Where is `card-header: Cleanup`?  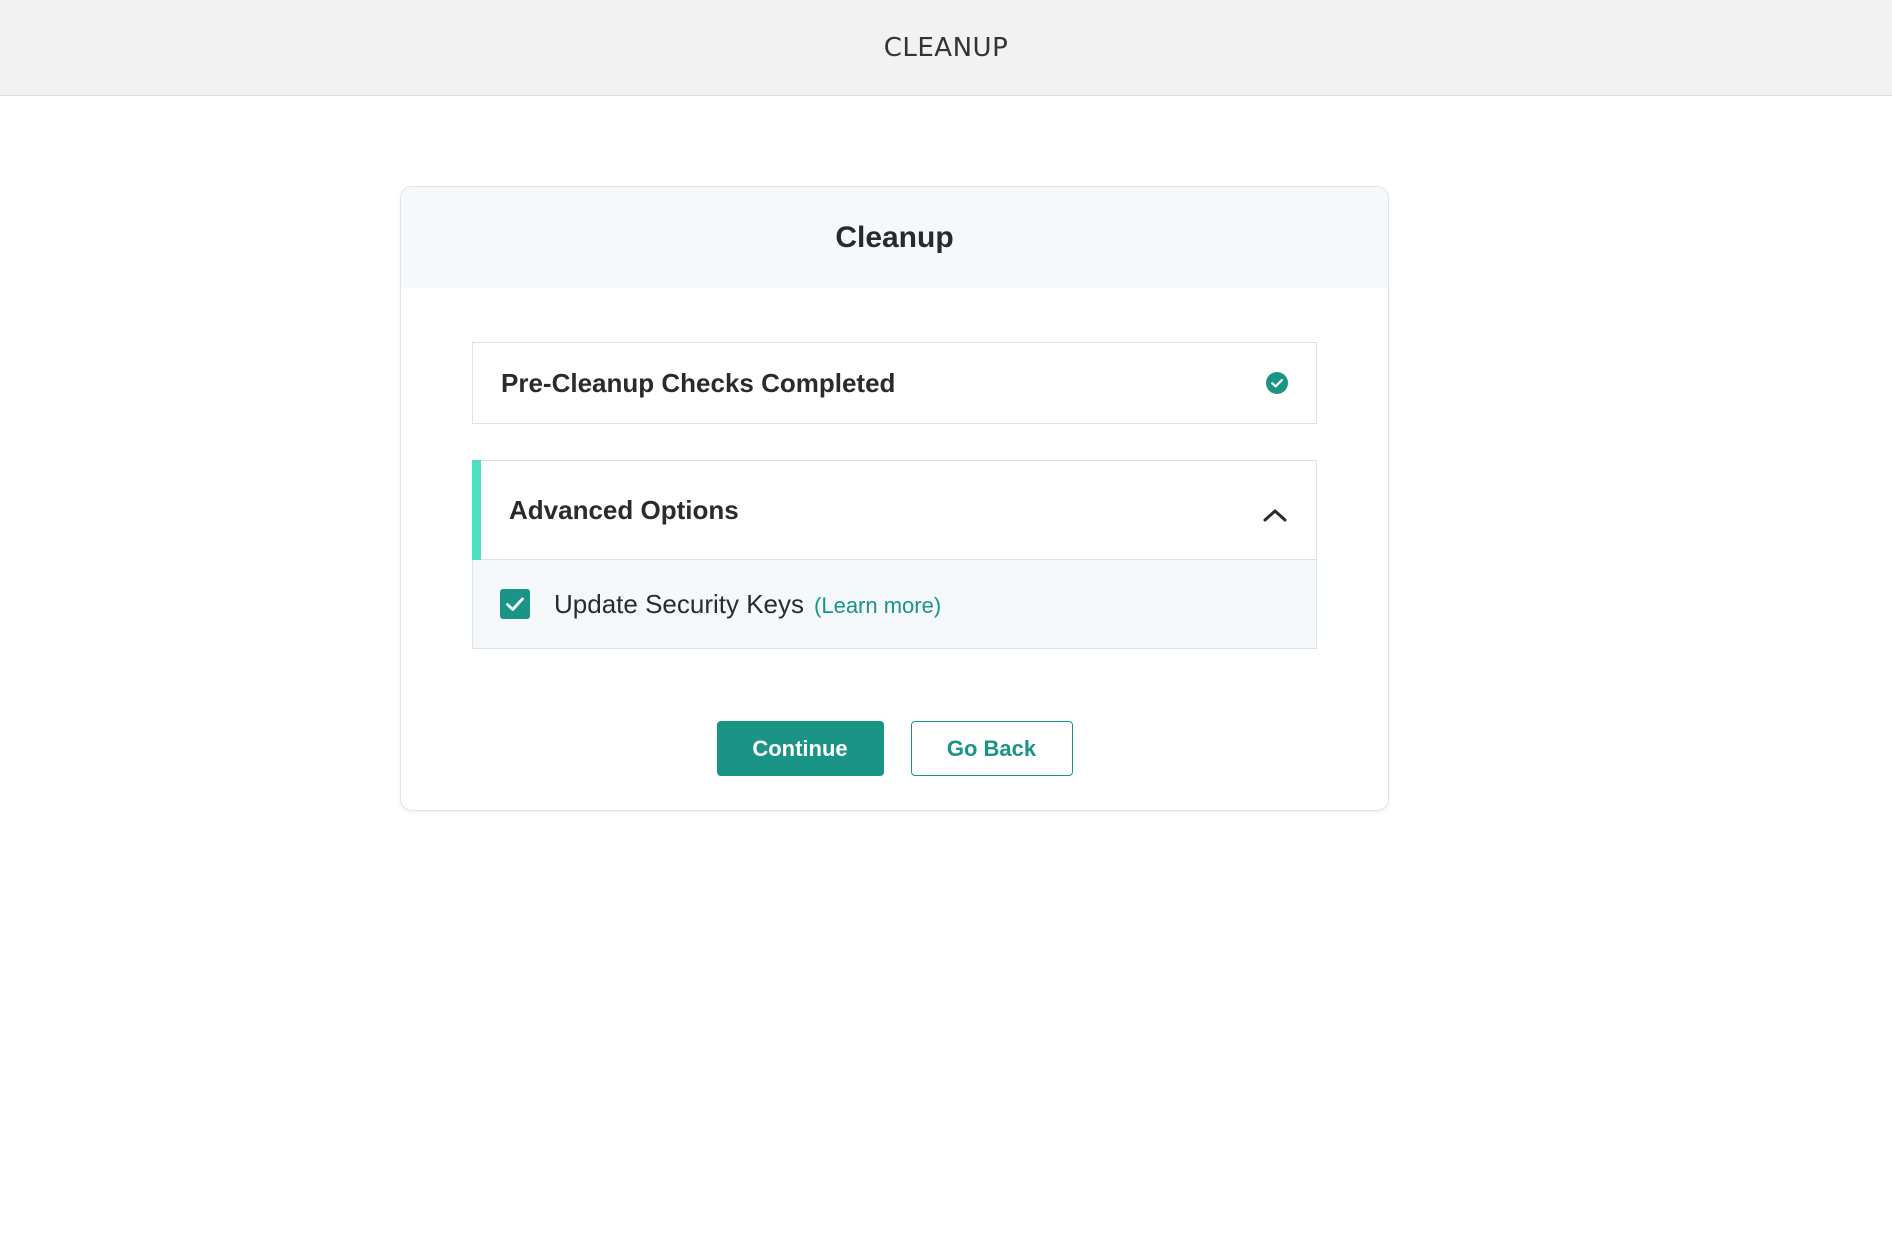
card-header: Cleanup is located at coordinates (894, 237).